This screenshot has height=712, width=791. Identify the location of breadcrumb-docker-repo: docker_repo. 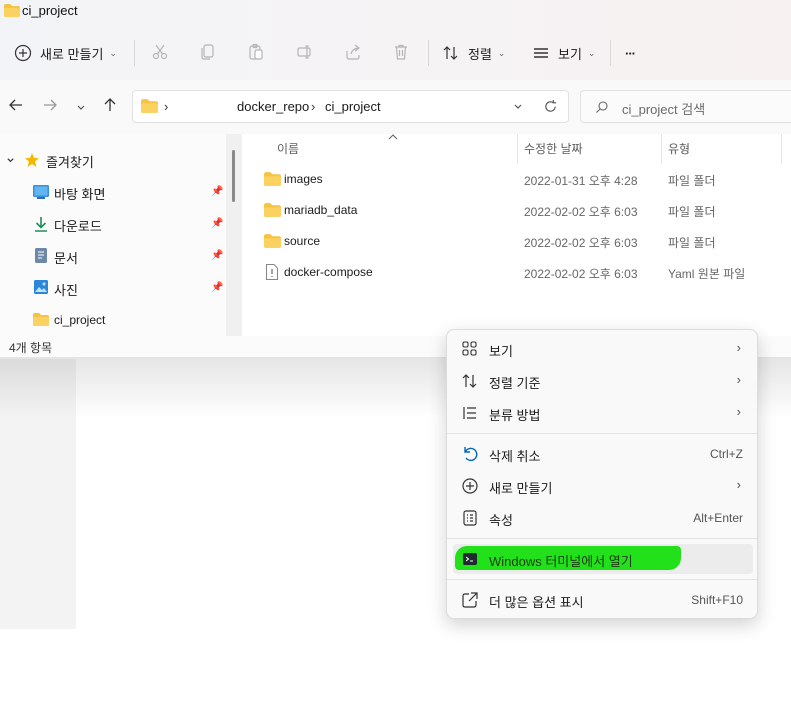
(273, 106).